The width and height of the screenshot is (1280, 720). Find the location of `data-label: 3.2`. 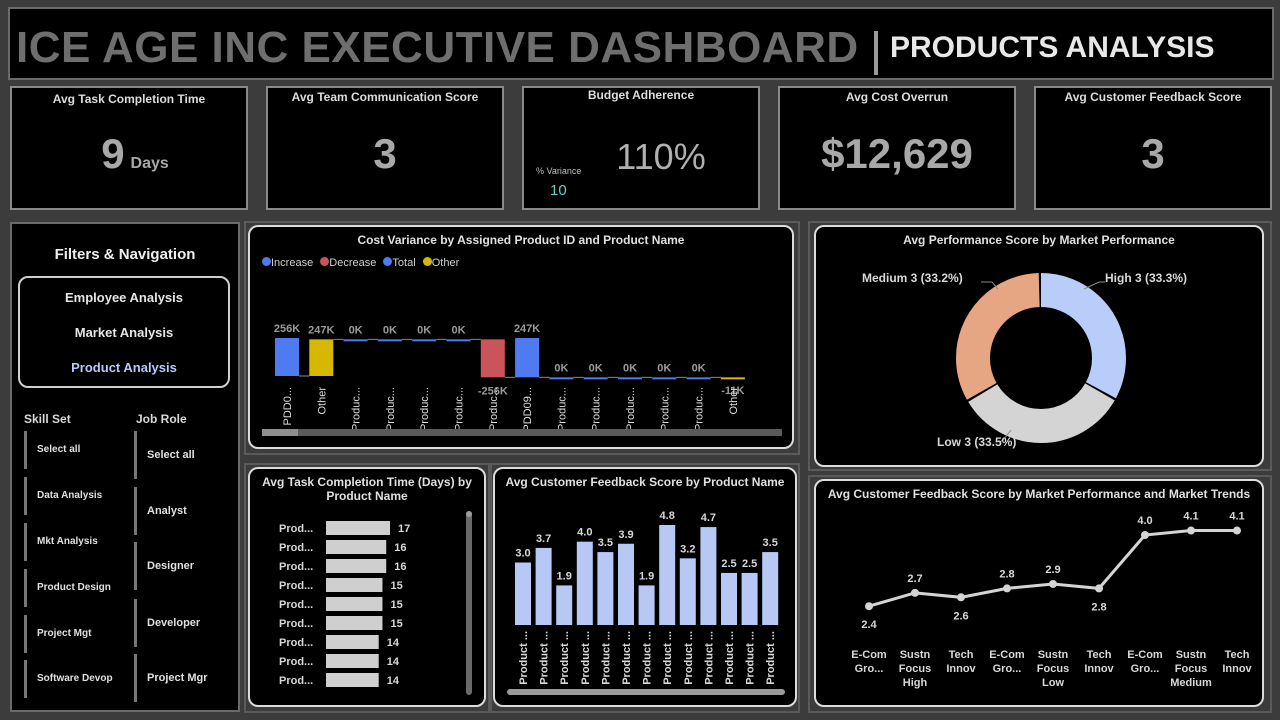

data-label: 3.2 is located at coordinates (687, 549).